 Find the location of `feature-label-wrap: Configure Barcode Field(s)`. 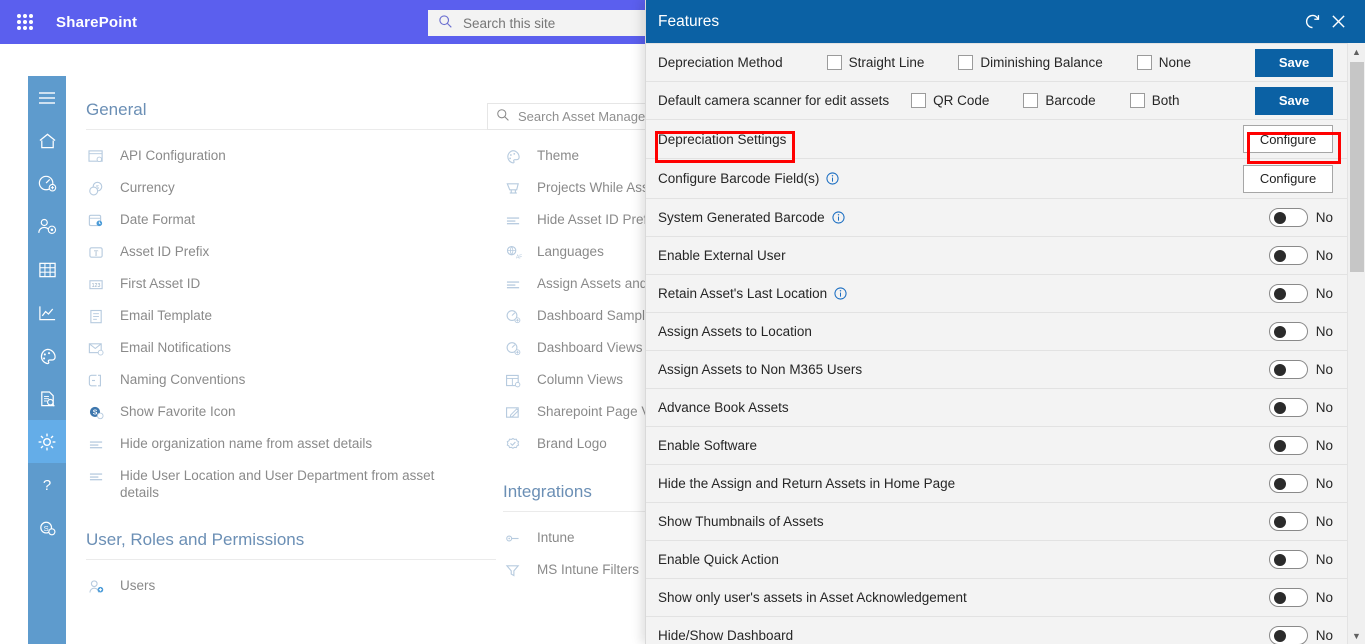

feature-label-wrap: Configure Barcode Field(s) is located at coordinates (748, 178).